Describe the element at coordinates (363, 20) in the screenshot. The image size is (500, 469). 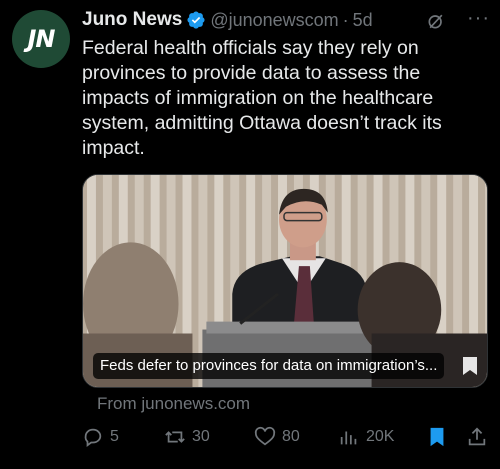
I see `tweet-time: 5d` at that location.